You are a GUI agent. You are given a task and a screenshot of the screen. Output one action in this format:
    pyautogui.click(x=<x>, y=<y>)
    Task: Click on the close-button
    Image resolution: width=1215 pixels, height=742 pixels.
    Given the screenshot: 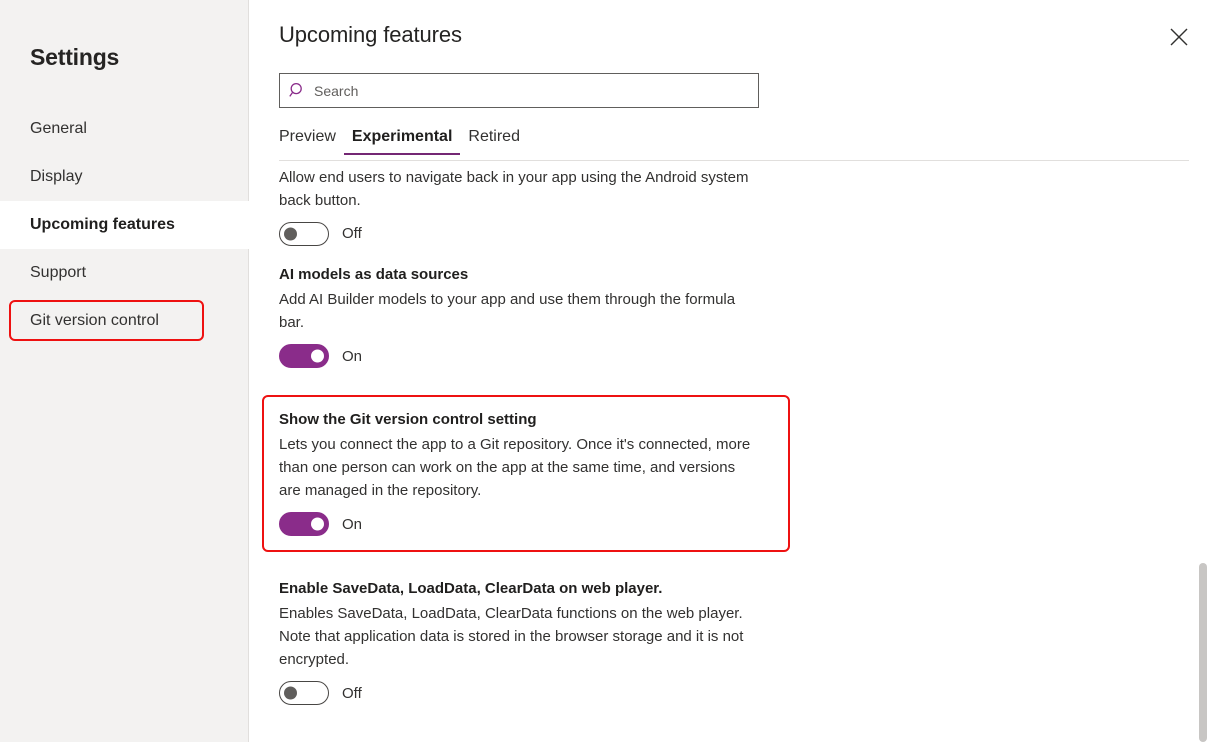 What is the action you would take?
    pyautogui.click(x=1179, y=37)
    